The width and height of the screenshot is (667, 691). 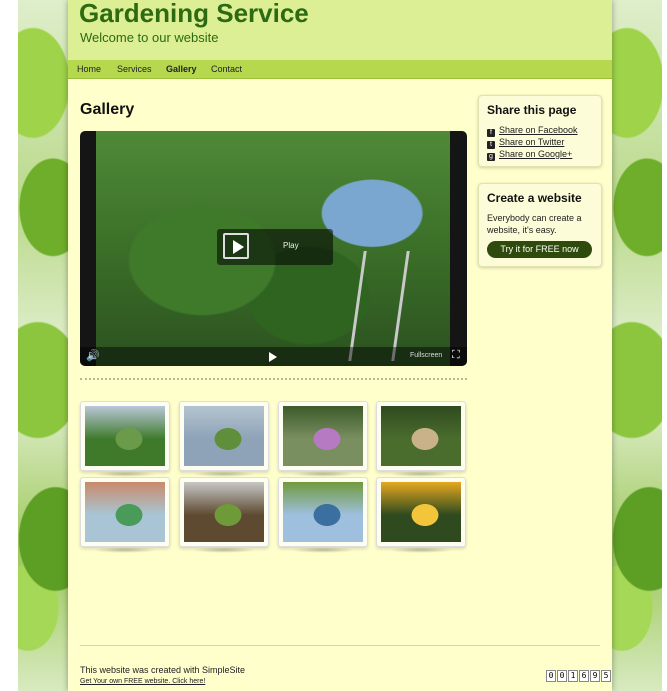 I want to click on video-controls: 🔊 Fullscreen ⛶, so click(x=273, y=356).